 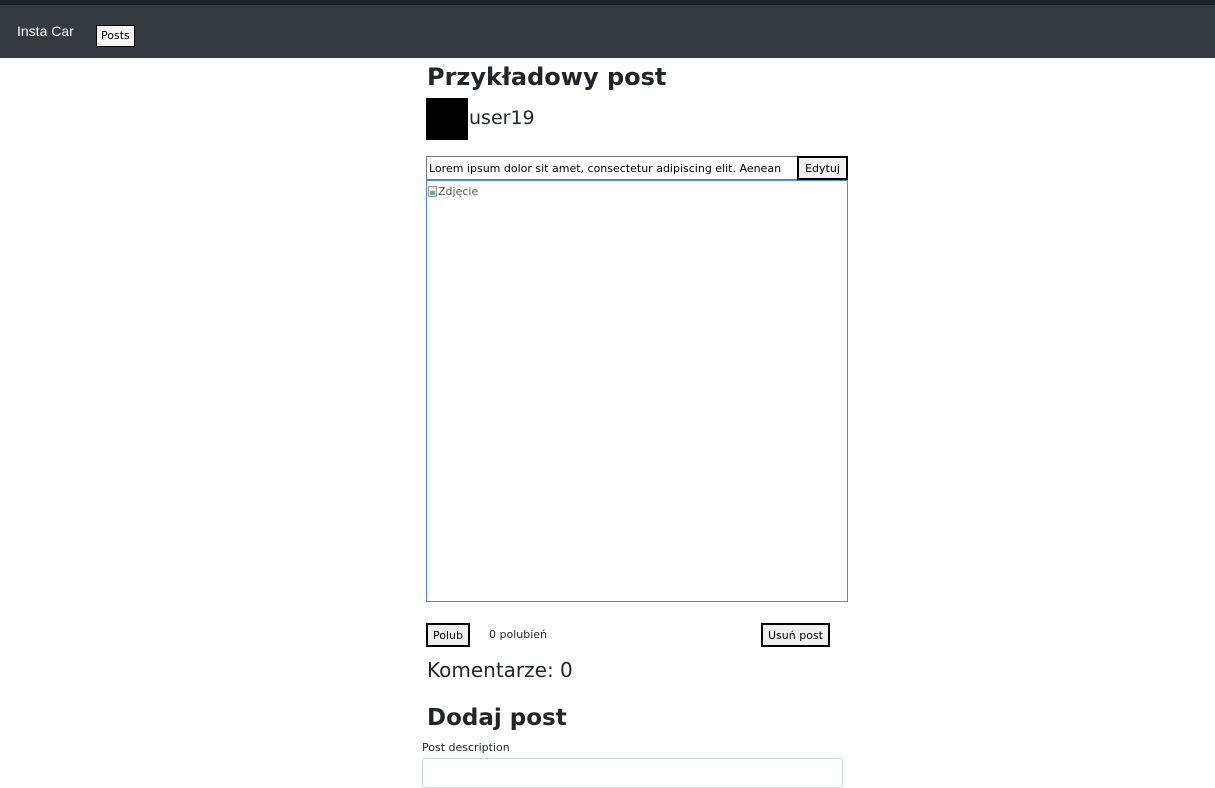 I want to click on delete-post-button: Usuń post, so click(x=795, y=635).